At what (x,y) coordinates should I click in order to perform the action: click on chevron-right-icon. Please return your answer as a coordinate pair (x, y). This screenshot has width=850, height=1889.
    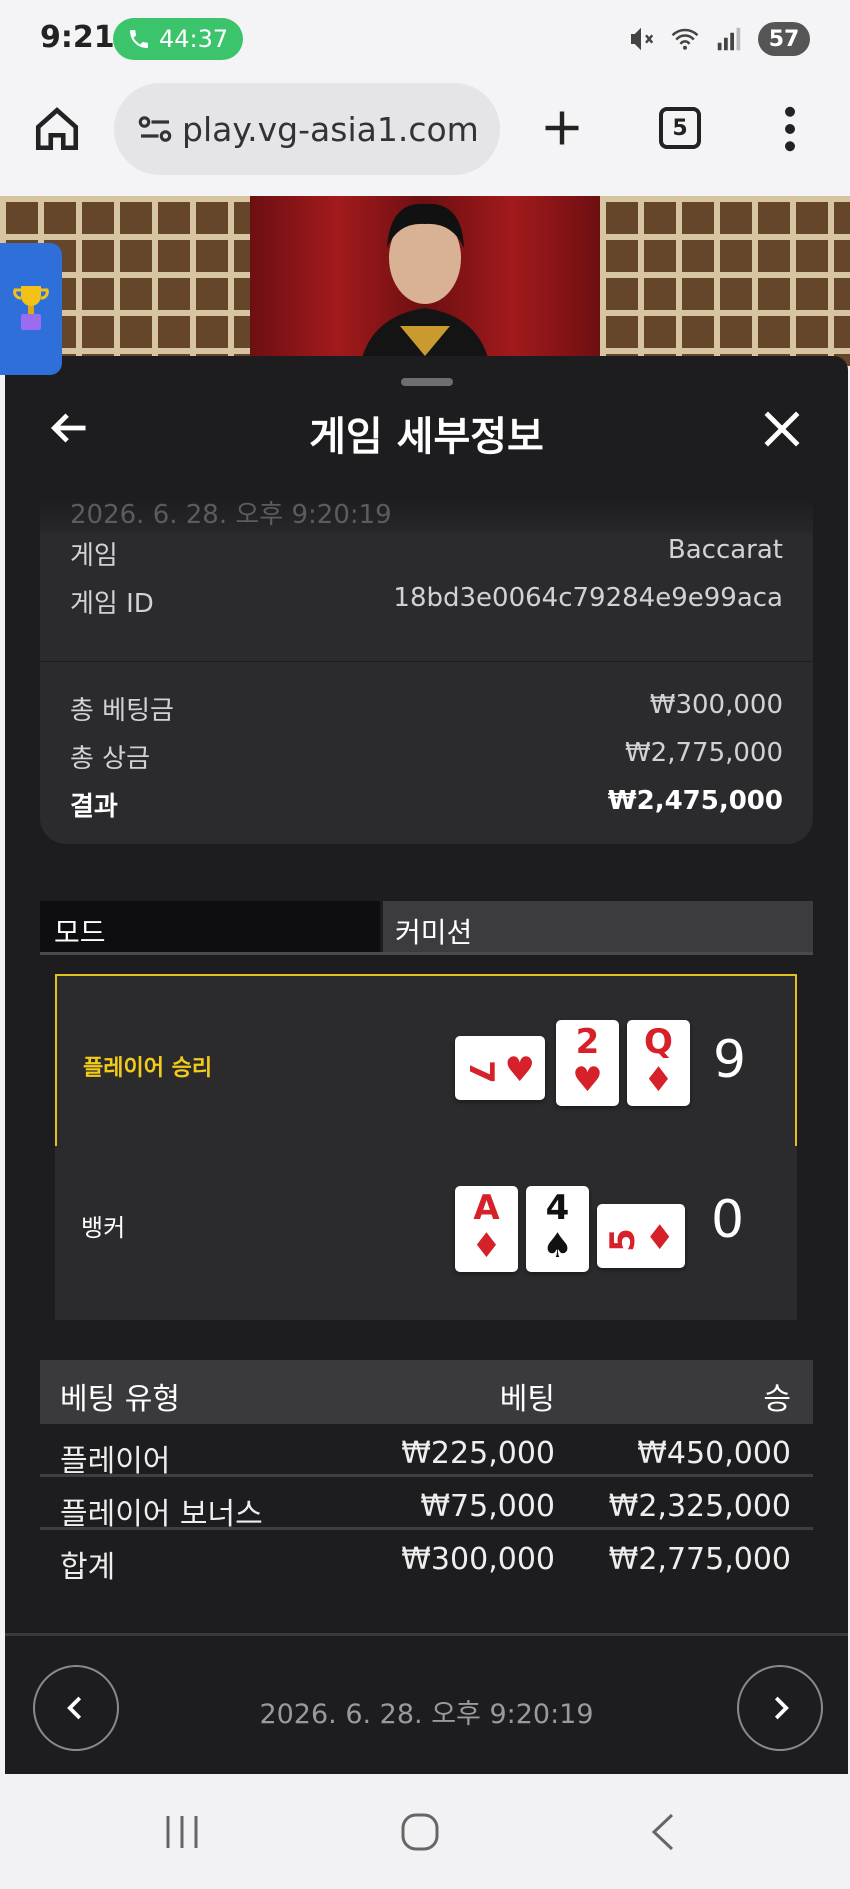
    Looking at the image, I should click on (781, 1708).